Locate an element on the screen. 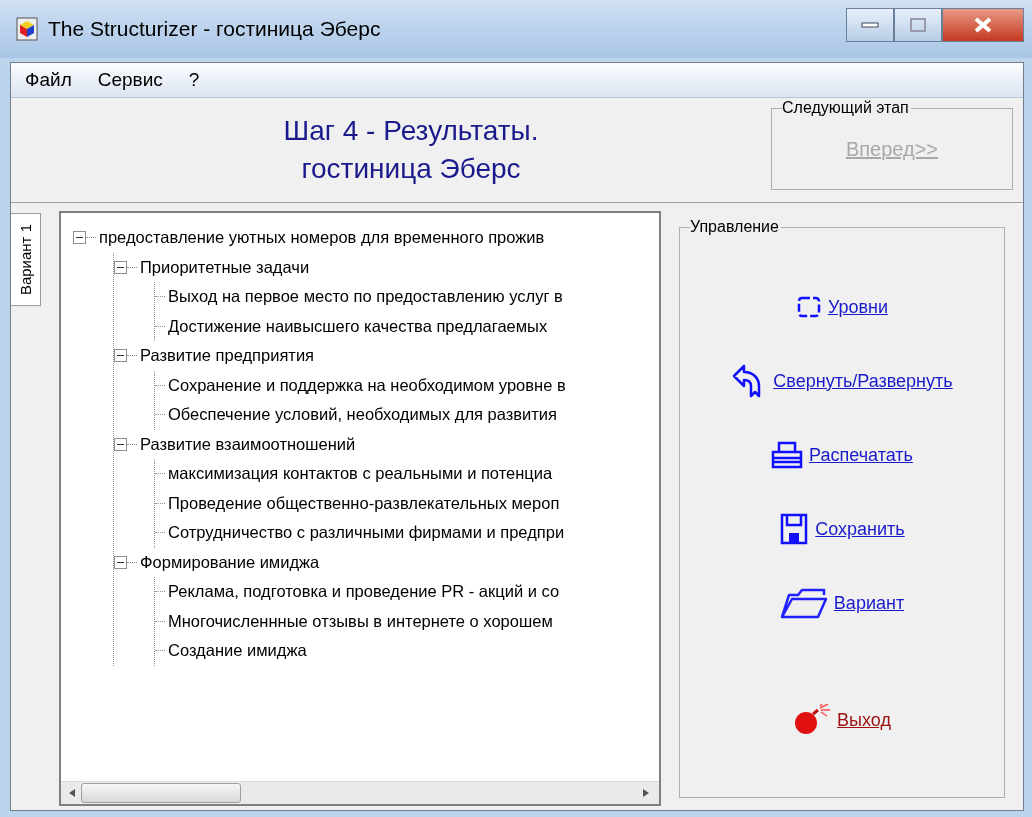 This screenshot has width=1032, height=817. maximize-icon is located at coordinates (918, 25).